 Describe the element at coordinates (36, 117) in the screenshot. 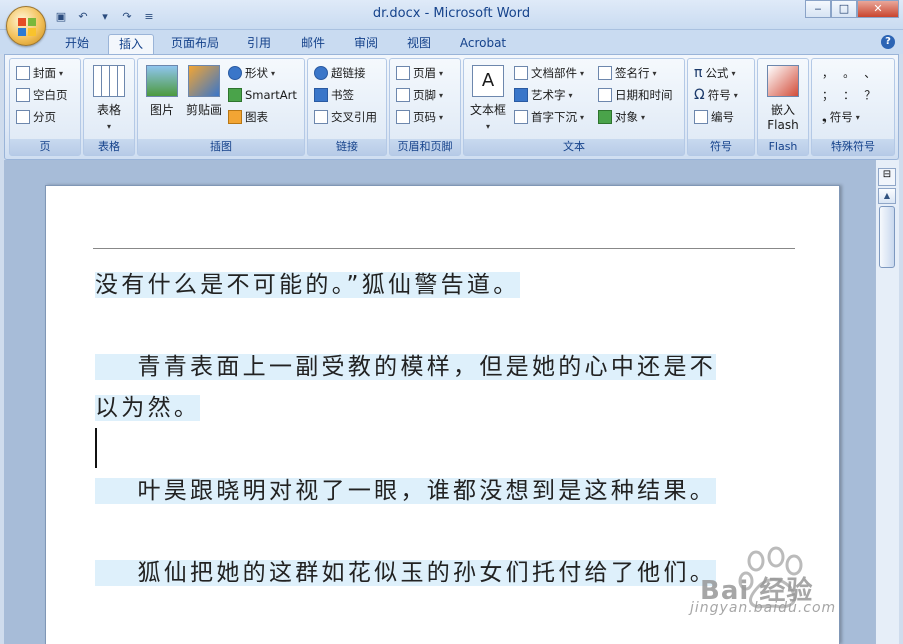

I see `page-break-button: 分页` at that location.